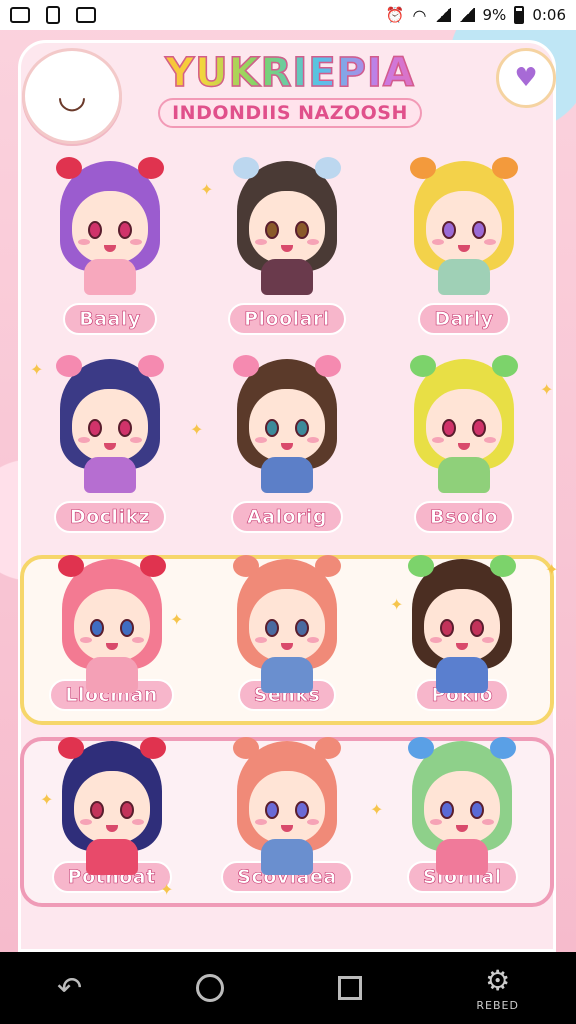 The height and width of the screenshot is (1024, 576). I want to click on character-card: Scovlaea, so click(286, 820).